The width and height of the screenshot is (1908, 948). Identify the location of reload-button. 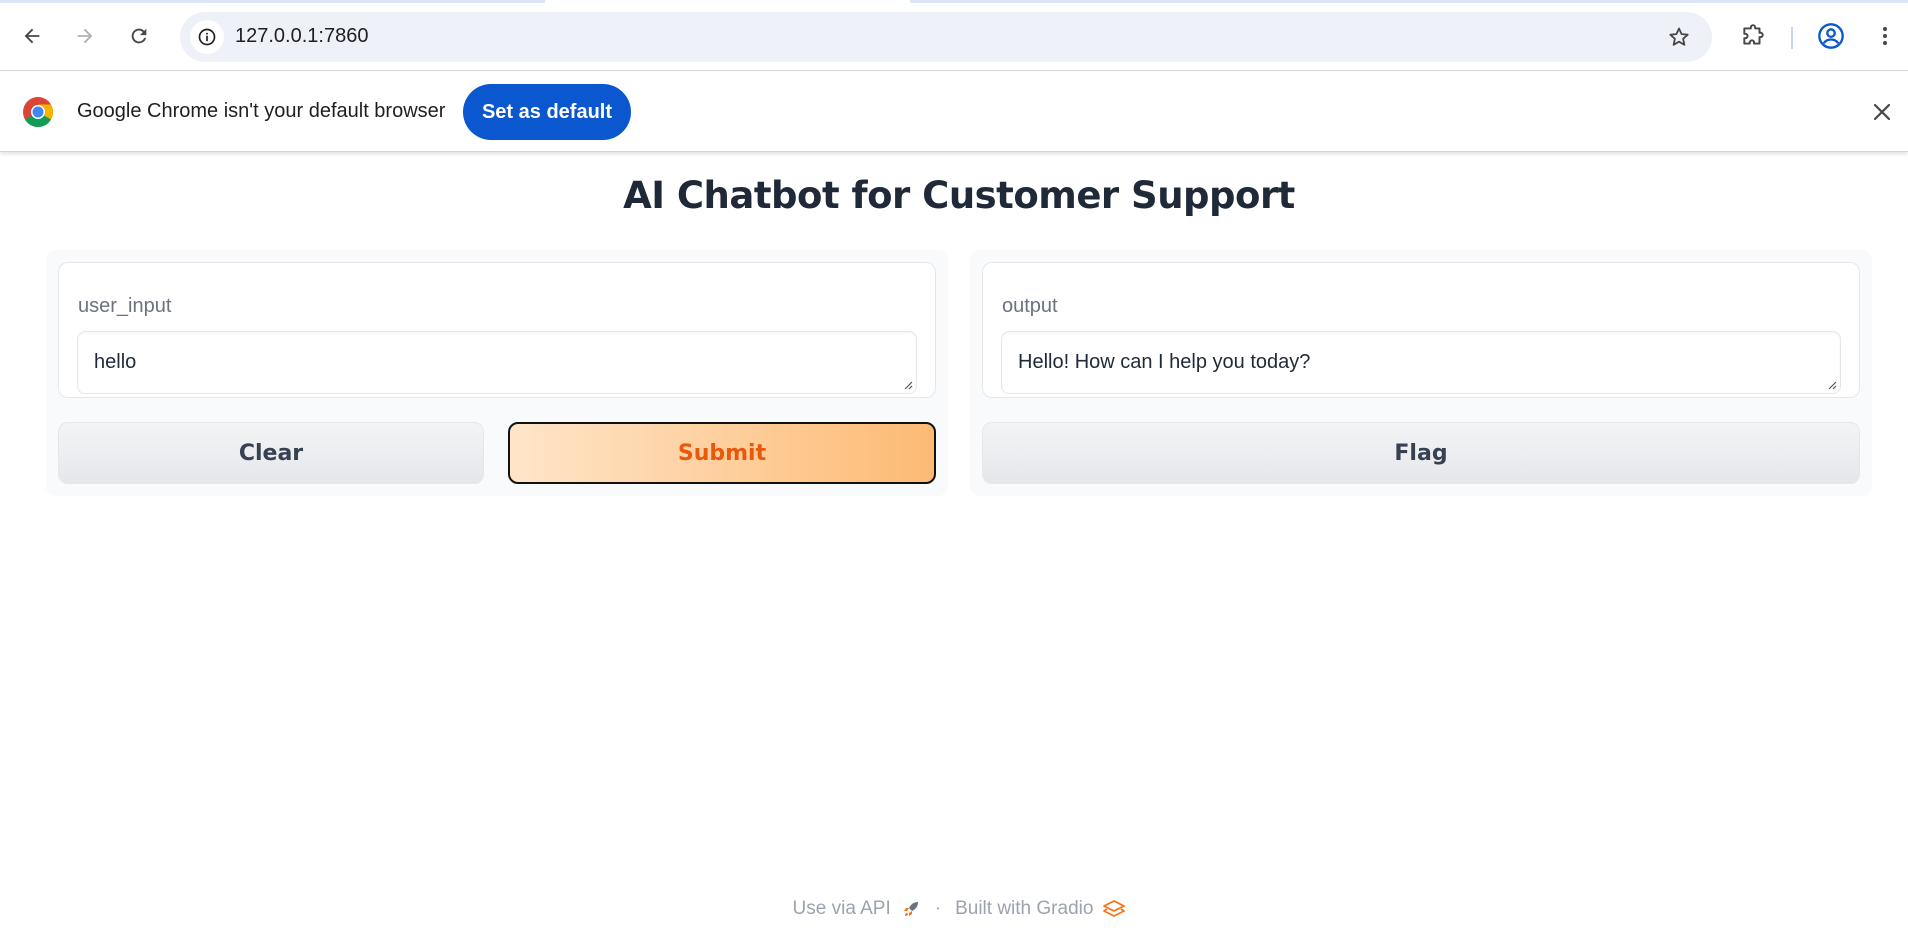
(139, 36).